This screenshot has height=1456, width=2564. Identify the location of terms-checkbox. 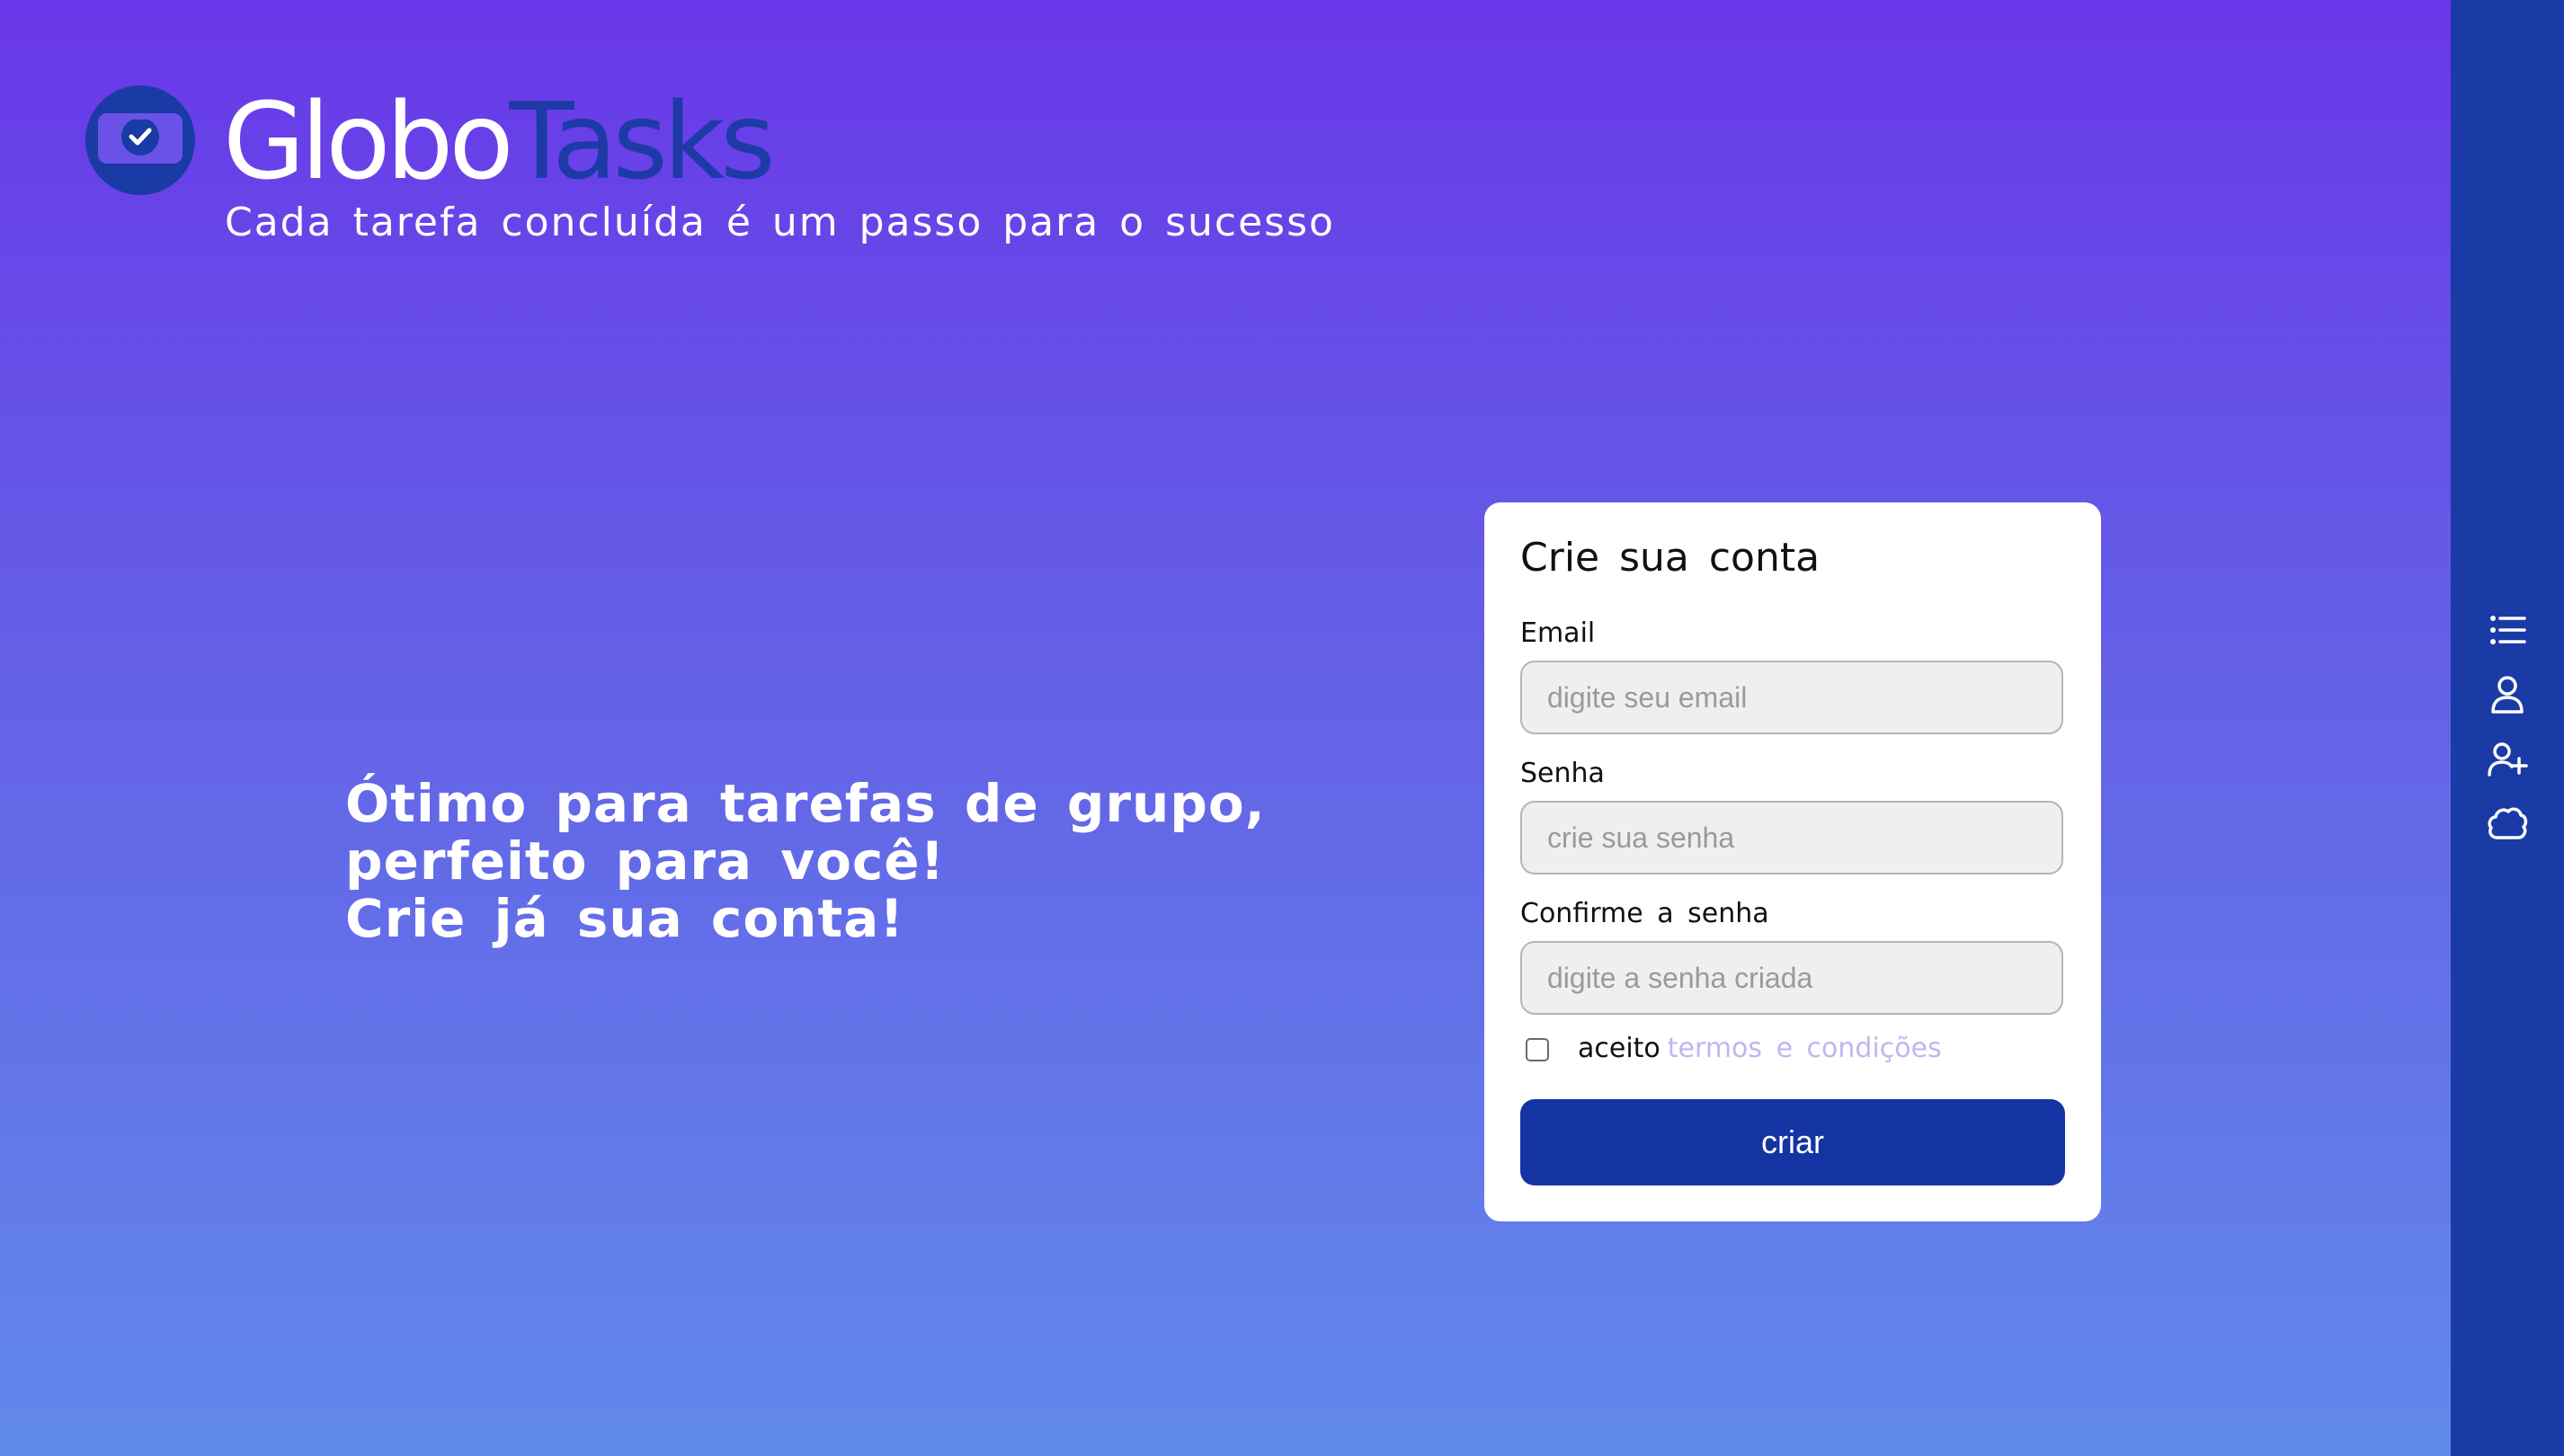
(1537, 1050).